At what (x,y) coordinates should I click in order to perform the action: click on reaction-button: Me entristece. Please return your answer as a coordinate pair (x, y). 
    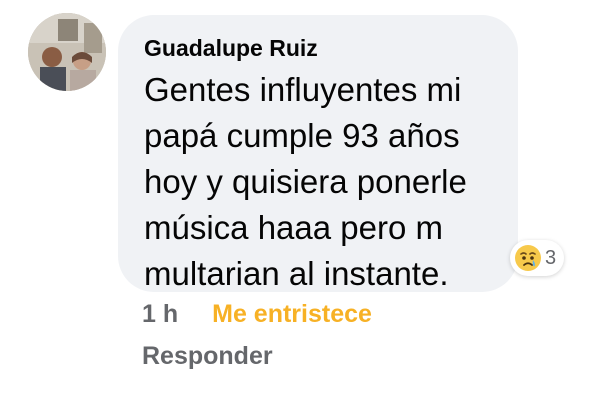
    Looking at the image, I should click on (292, 314).